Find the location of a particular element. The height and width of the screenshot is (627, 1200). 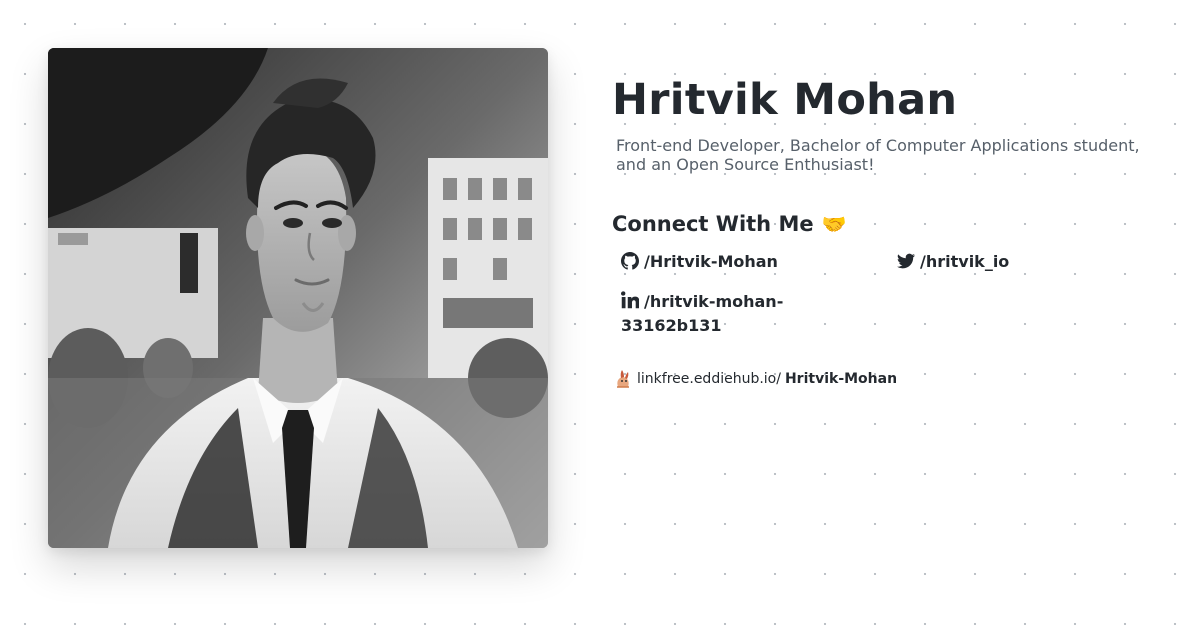

linkedin-link-label: /hritvik-mohan-33162b131 is located at coordinates (702, 313).